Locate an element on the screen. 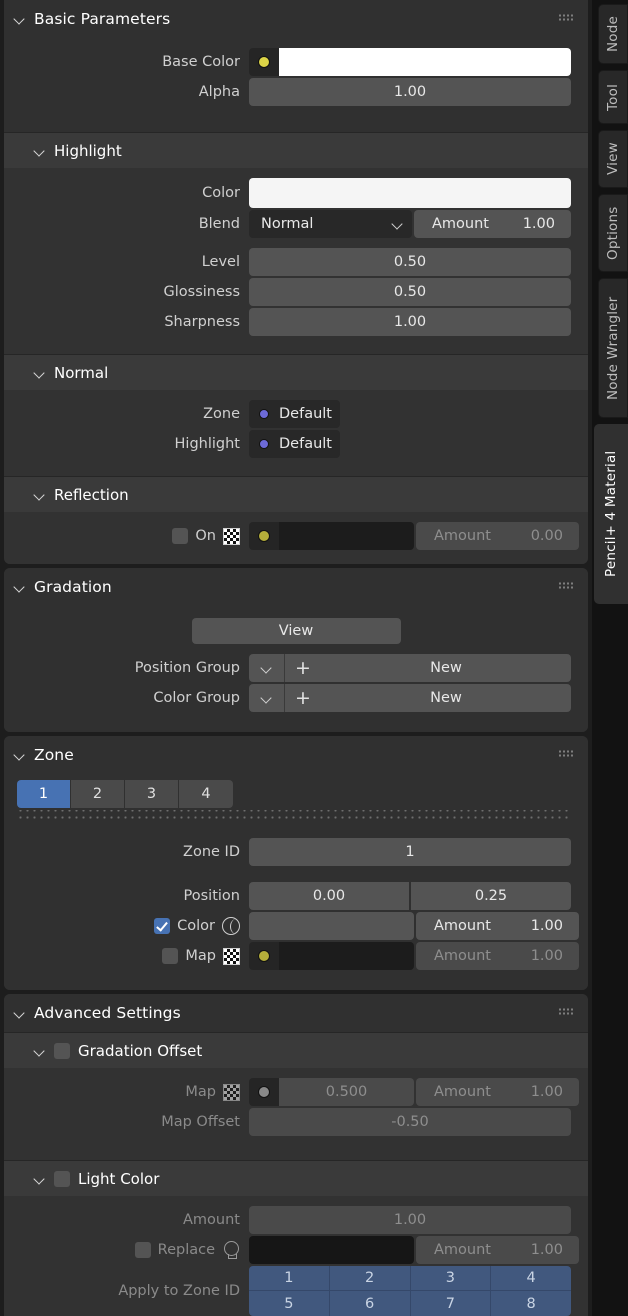 This screenshot has width=628, height=1316. node-socket-icon is located at coordinates (264, 444).